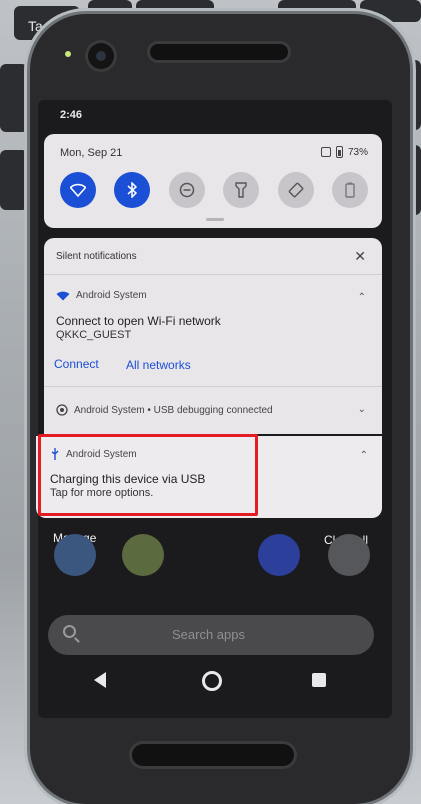 The image size is (421, 804). I want to click on bluetooth-icon, so click(132, 190).